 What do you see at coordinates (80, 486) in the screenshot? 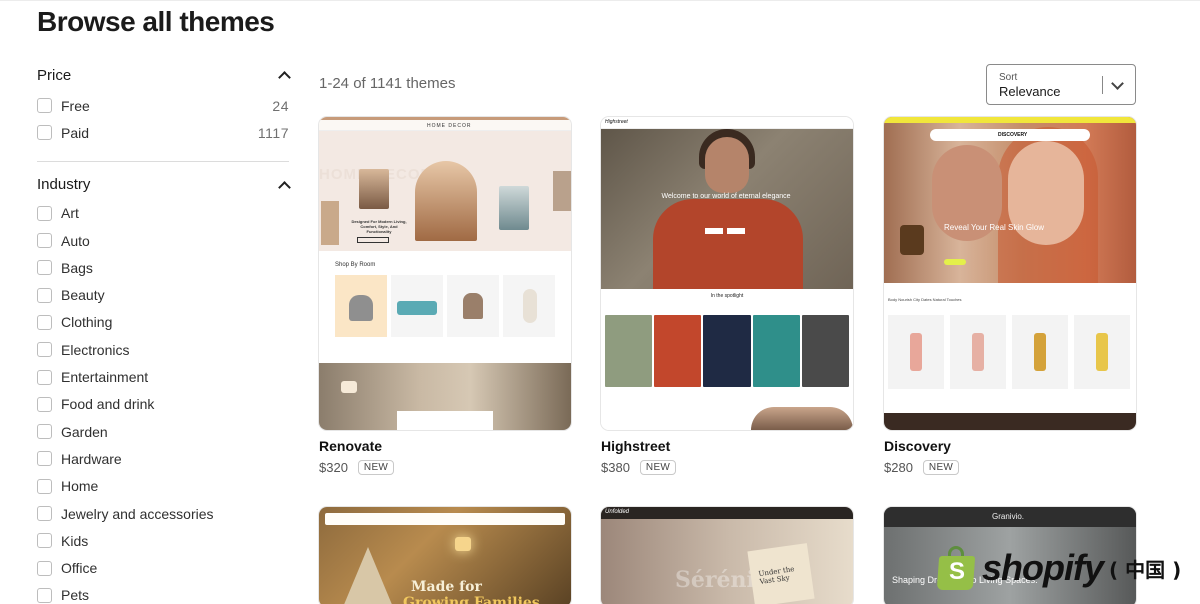
I see `option-label: Home` at bounding box center [80, 486].